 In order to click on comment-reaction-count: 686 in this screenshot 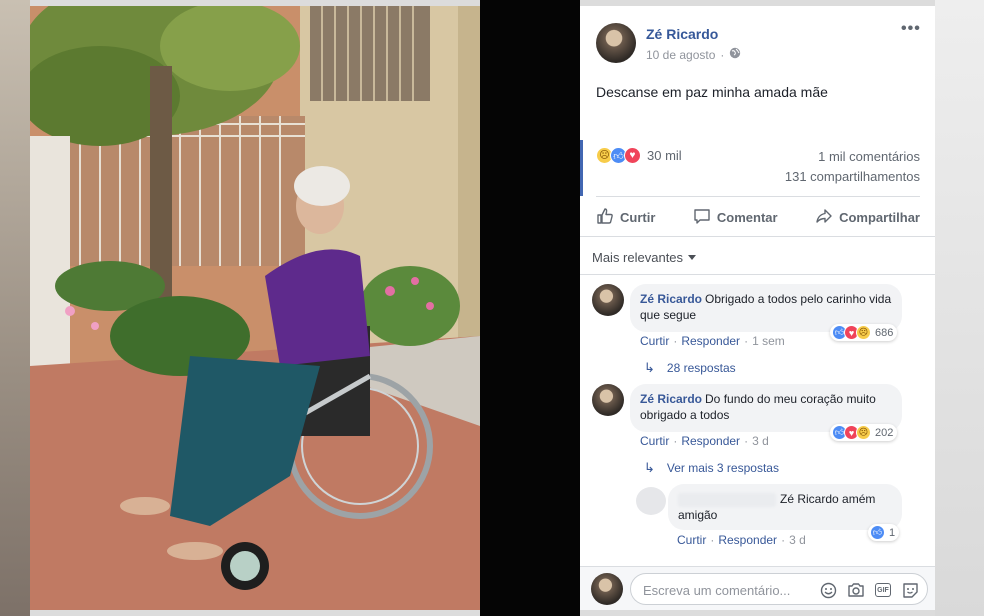, I will do `click(884, 332)`.